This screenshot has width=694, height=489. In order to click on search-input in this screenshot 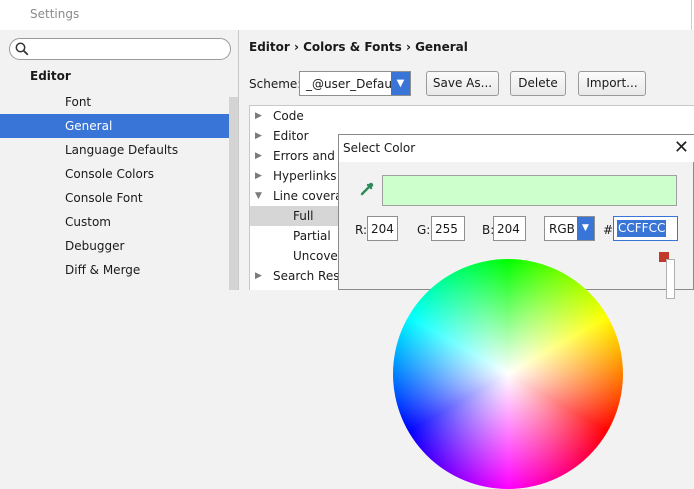, I will do `click(129, 49)`.